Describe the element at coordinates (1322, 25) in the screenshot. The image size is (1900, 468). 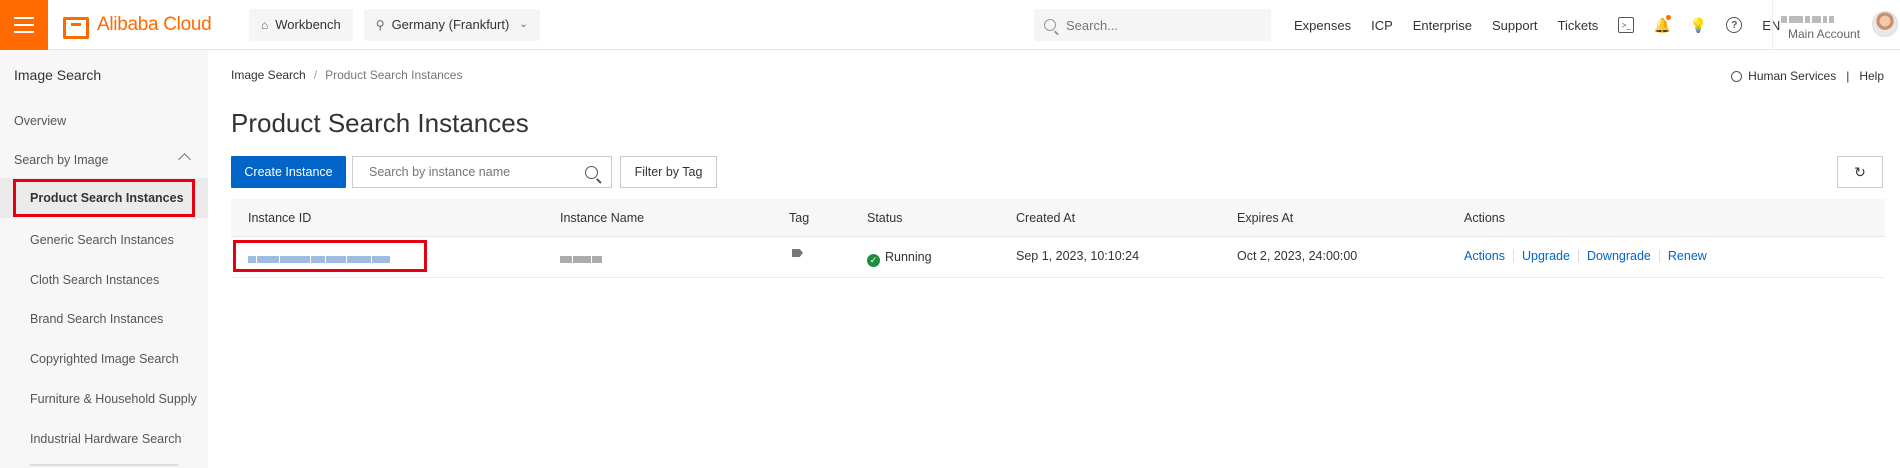
I see `nav-expenses: Expenses` at that location.